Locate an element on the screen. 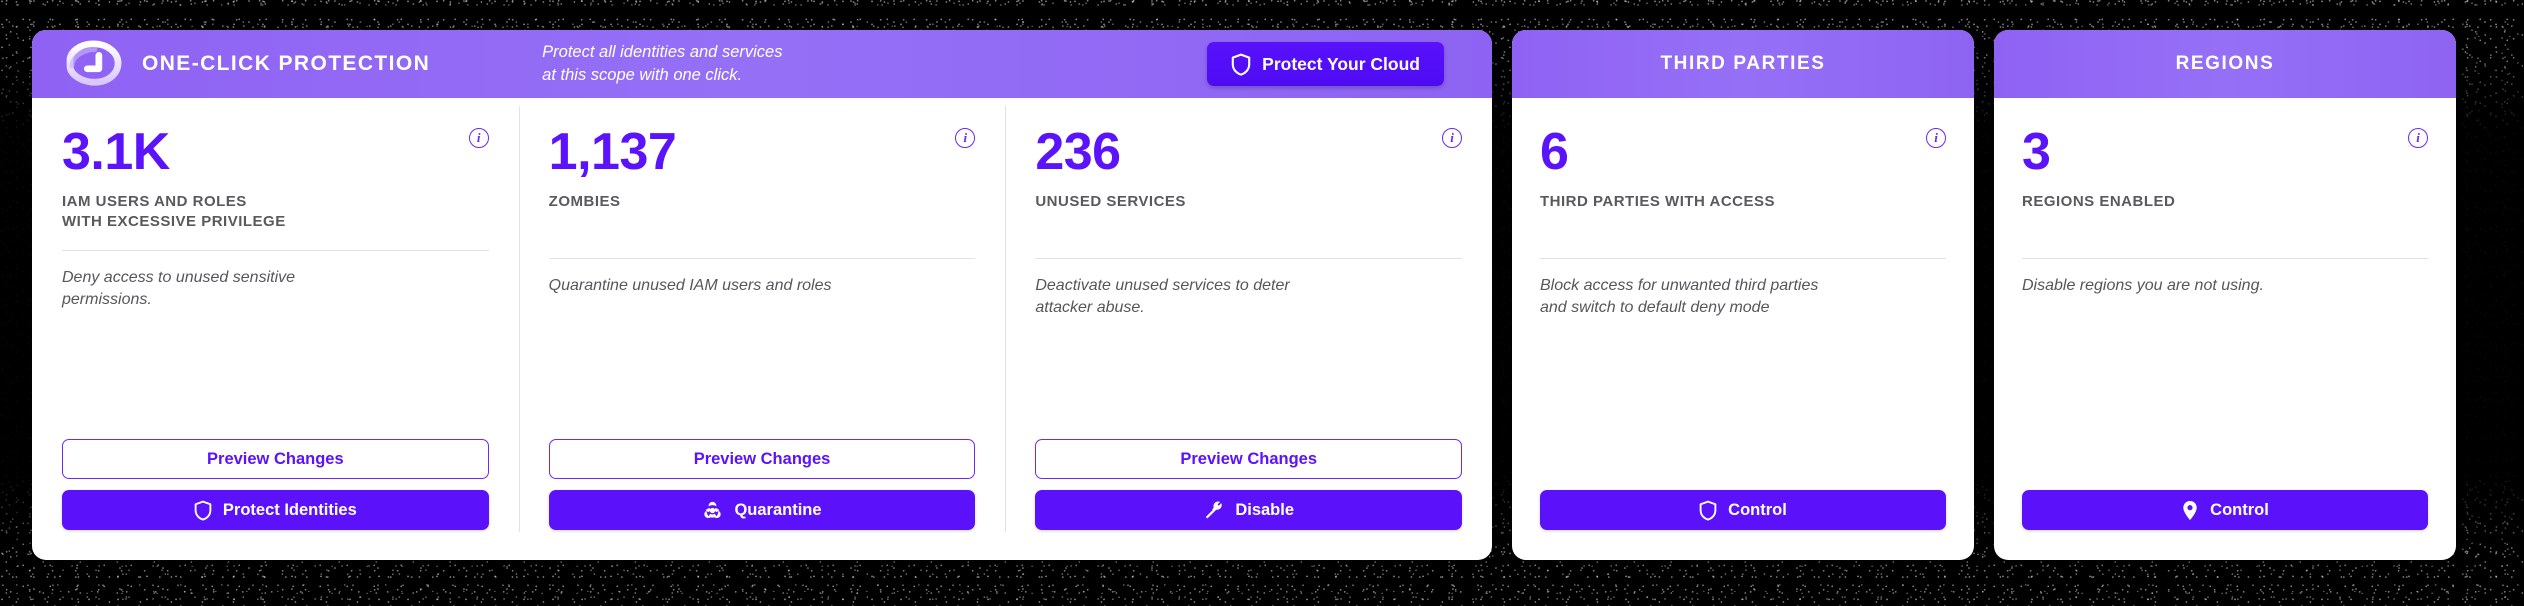  third-parties-title: THIRD PARTIES is located at coordinates (1743, 63).